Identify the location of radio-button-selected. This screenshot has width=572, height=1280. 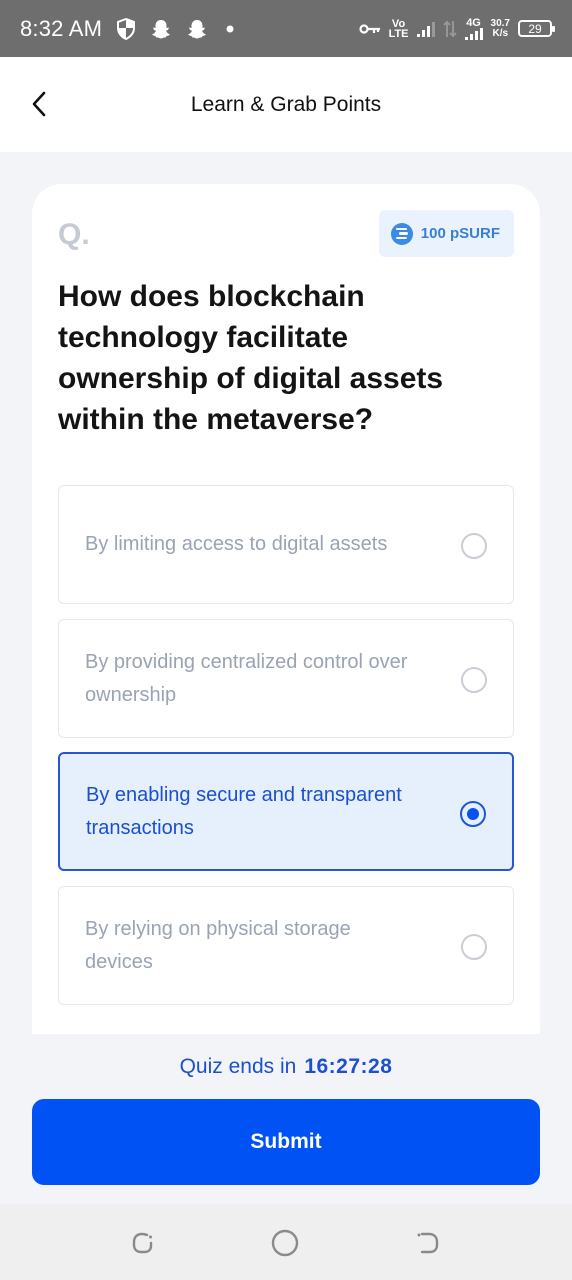
(473, 814).